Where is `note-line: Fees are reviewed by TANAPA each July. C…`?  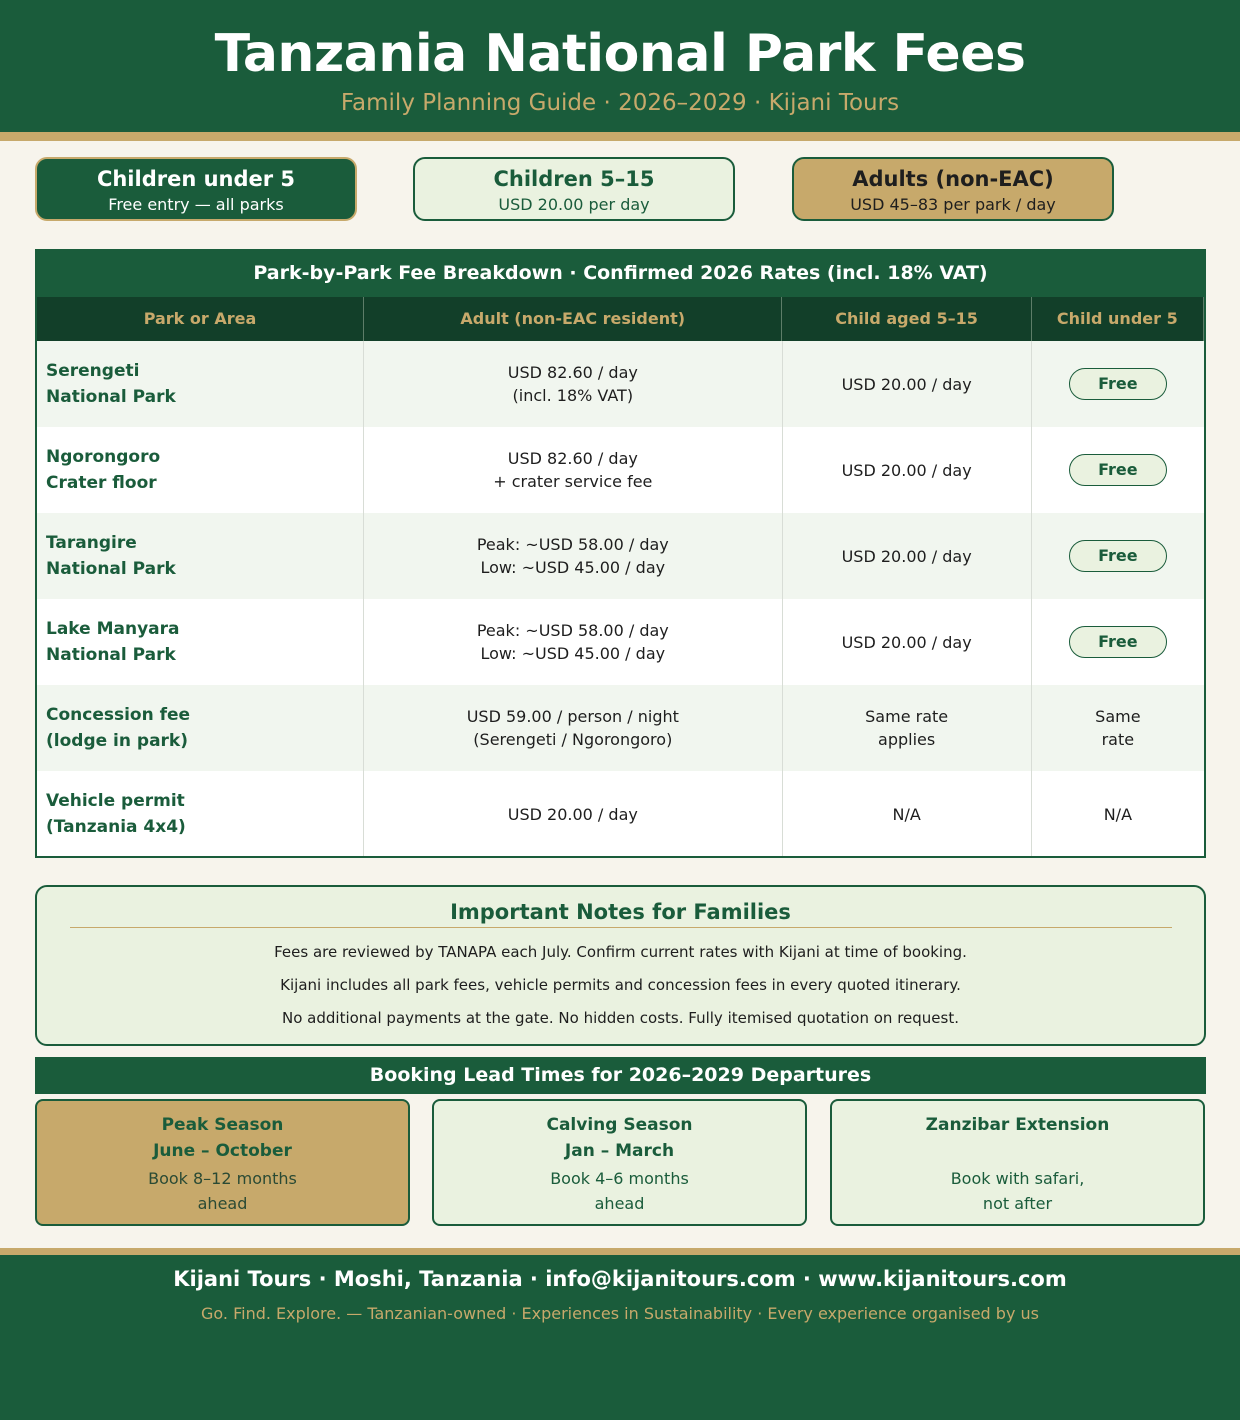 note-line: Fees are reviewed by TANAPA each July. C… is located at coordinates (620, 952).